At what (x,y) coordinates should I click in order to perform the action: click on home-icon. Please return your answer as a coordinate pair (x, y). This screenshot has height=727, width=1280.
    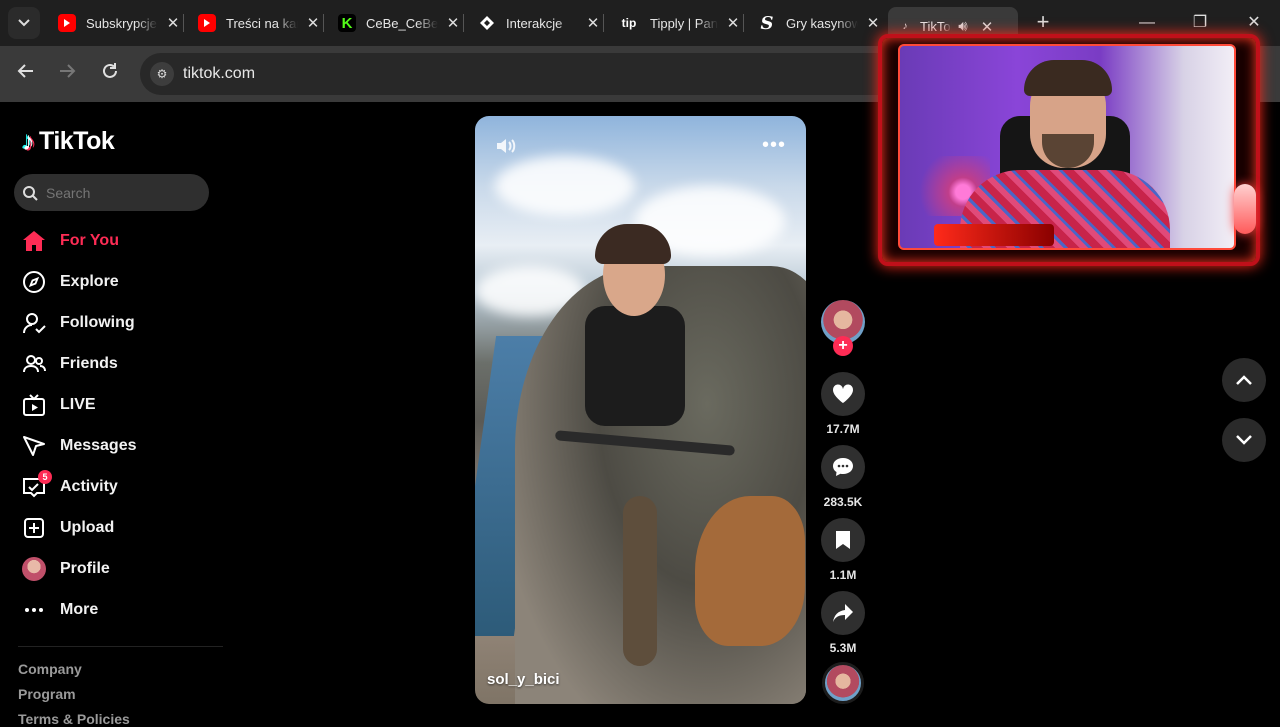
    Looking at the image, I should click on (34, 241).